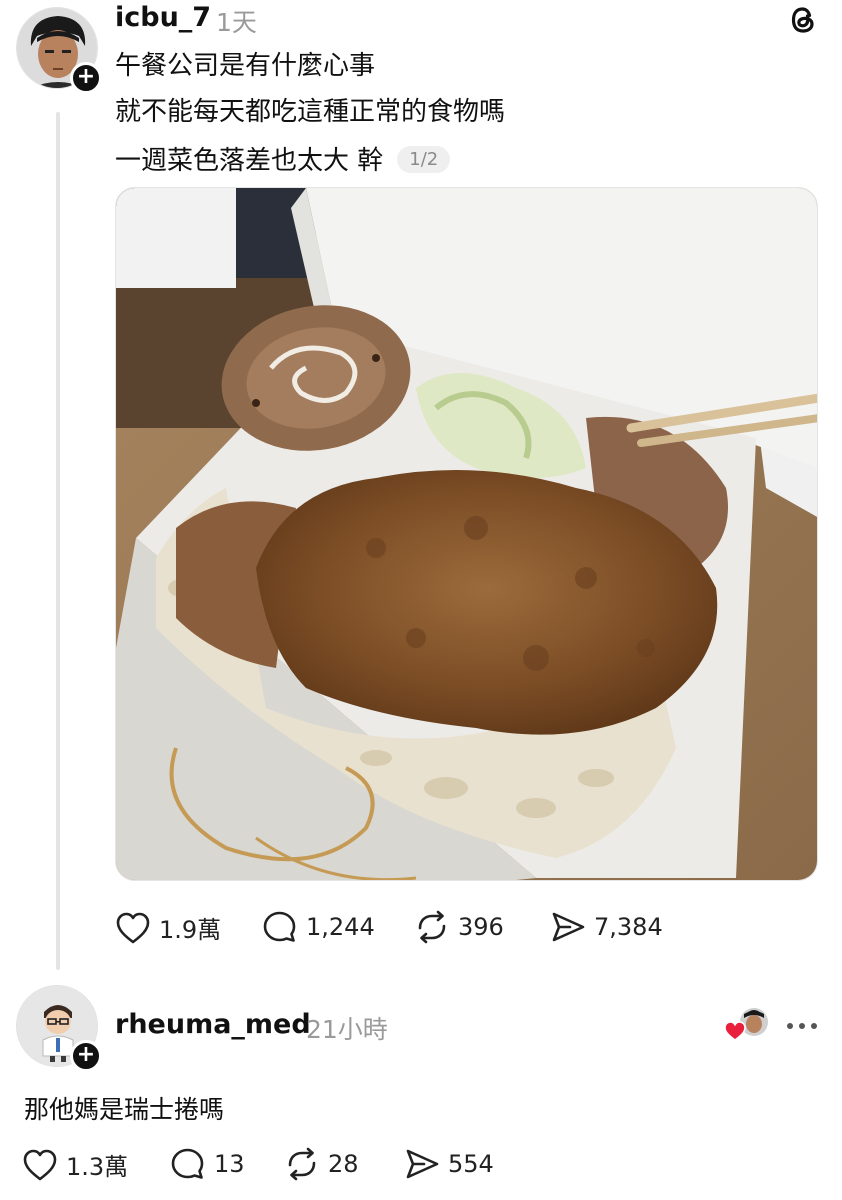 The image size is (842, 1200). Describe the element at coordinates (245, 66) in the screenshot. I see `post-text-line-1: 午餐公司是有什麼心事` at that location.